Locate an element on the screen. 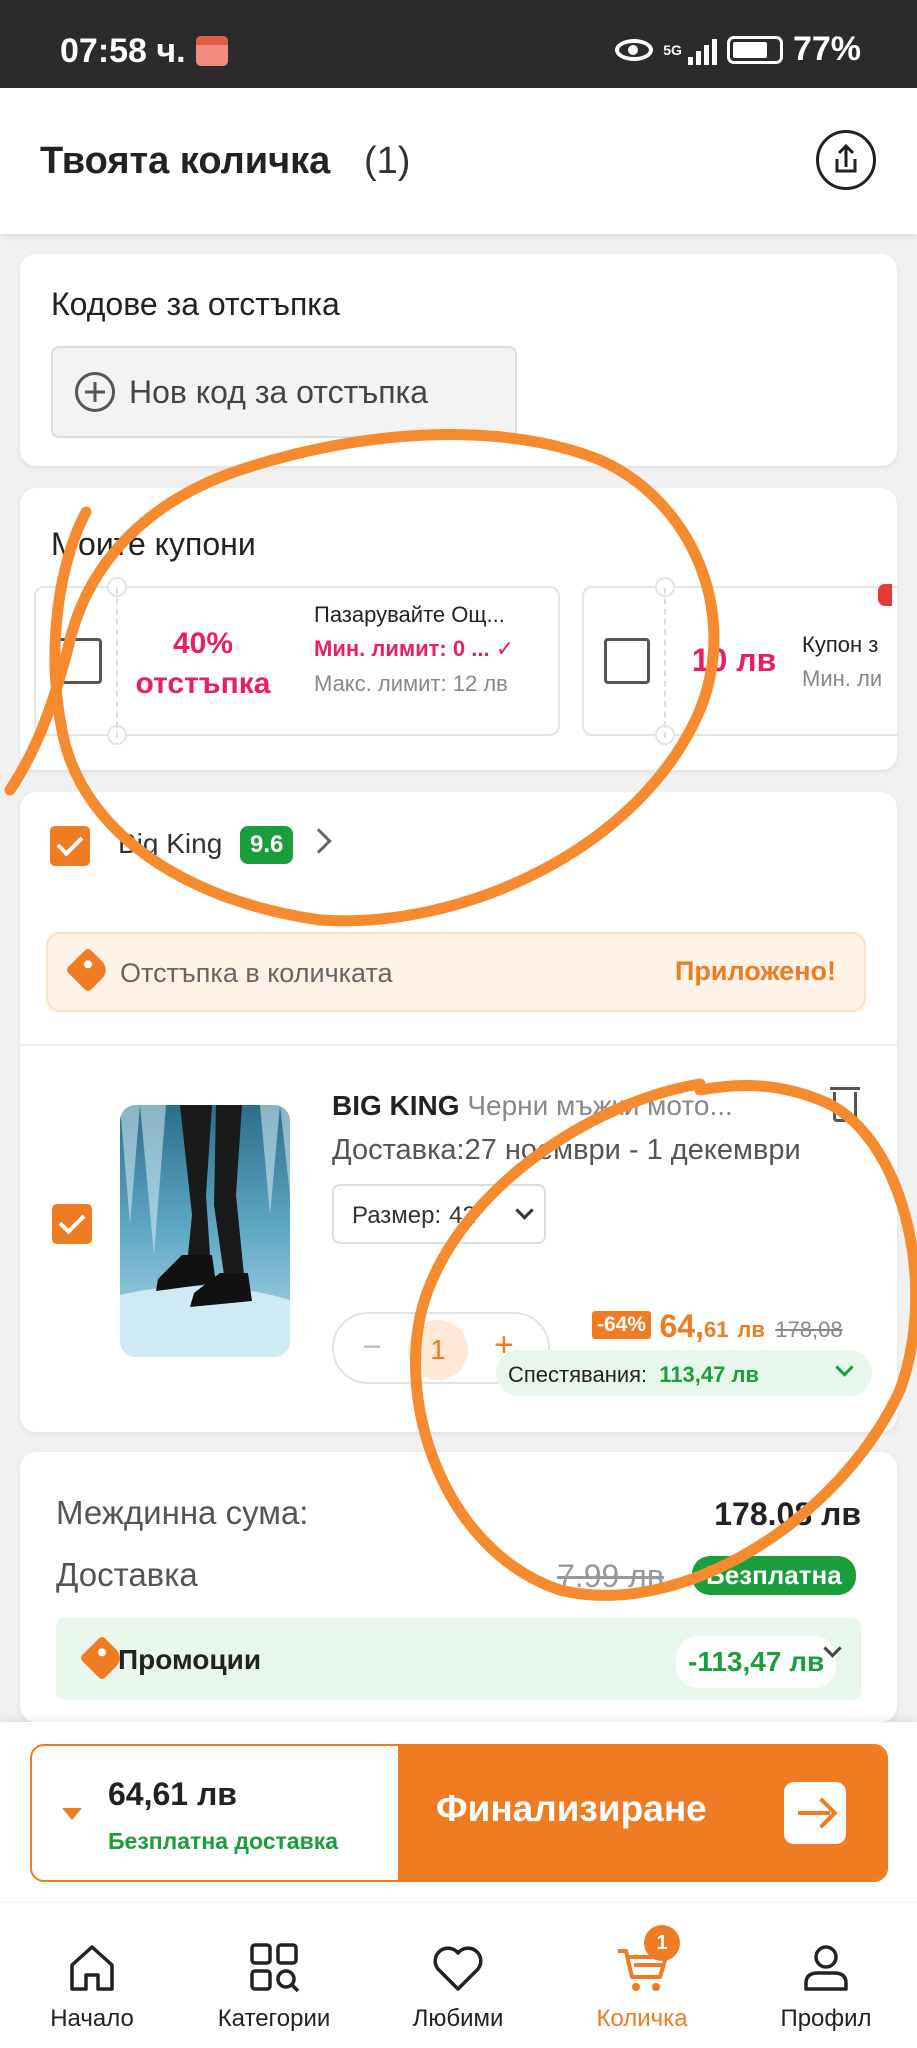 The height and width of the screenshot is (2048, 917). eye-icon is located at coordinates (634, 49).